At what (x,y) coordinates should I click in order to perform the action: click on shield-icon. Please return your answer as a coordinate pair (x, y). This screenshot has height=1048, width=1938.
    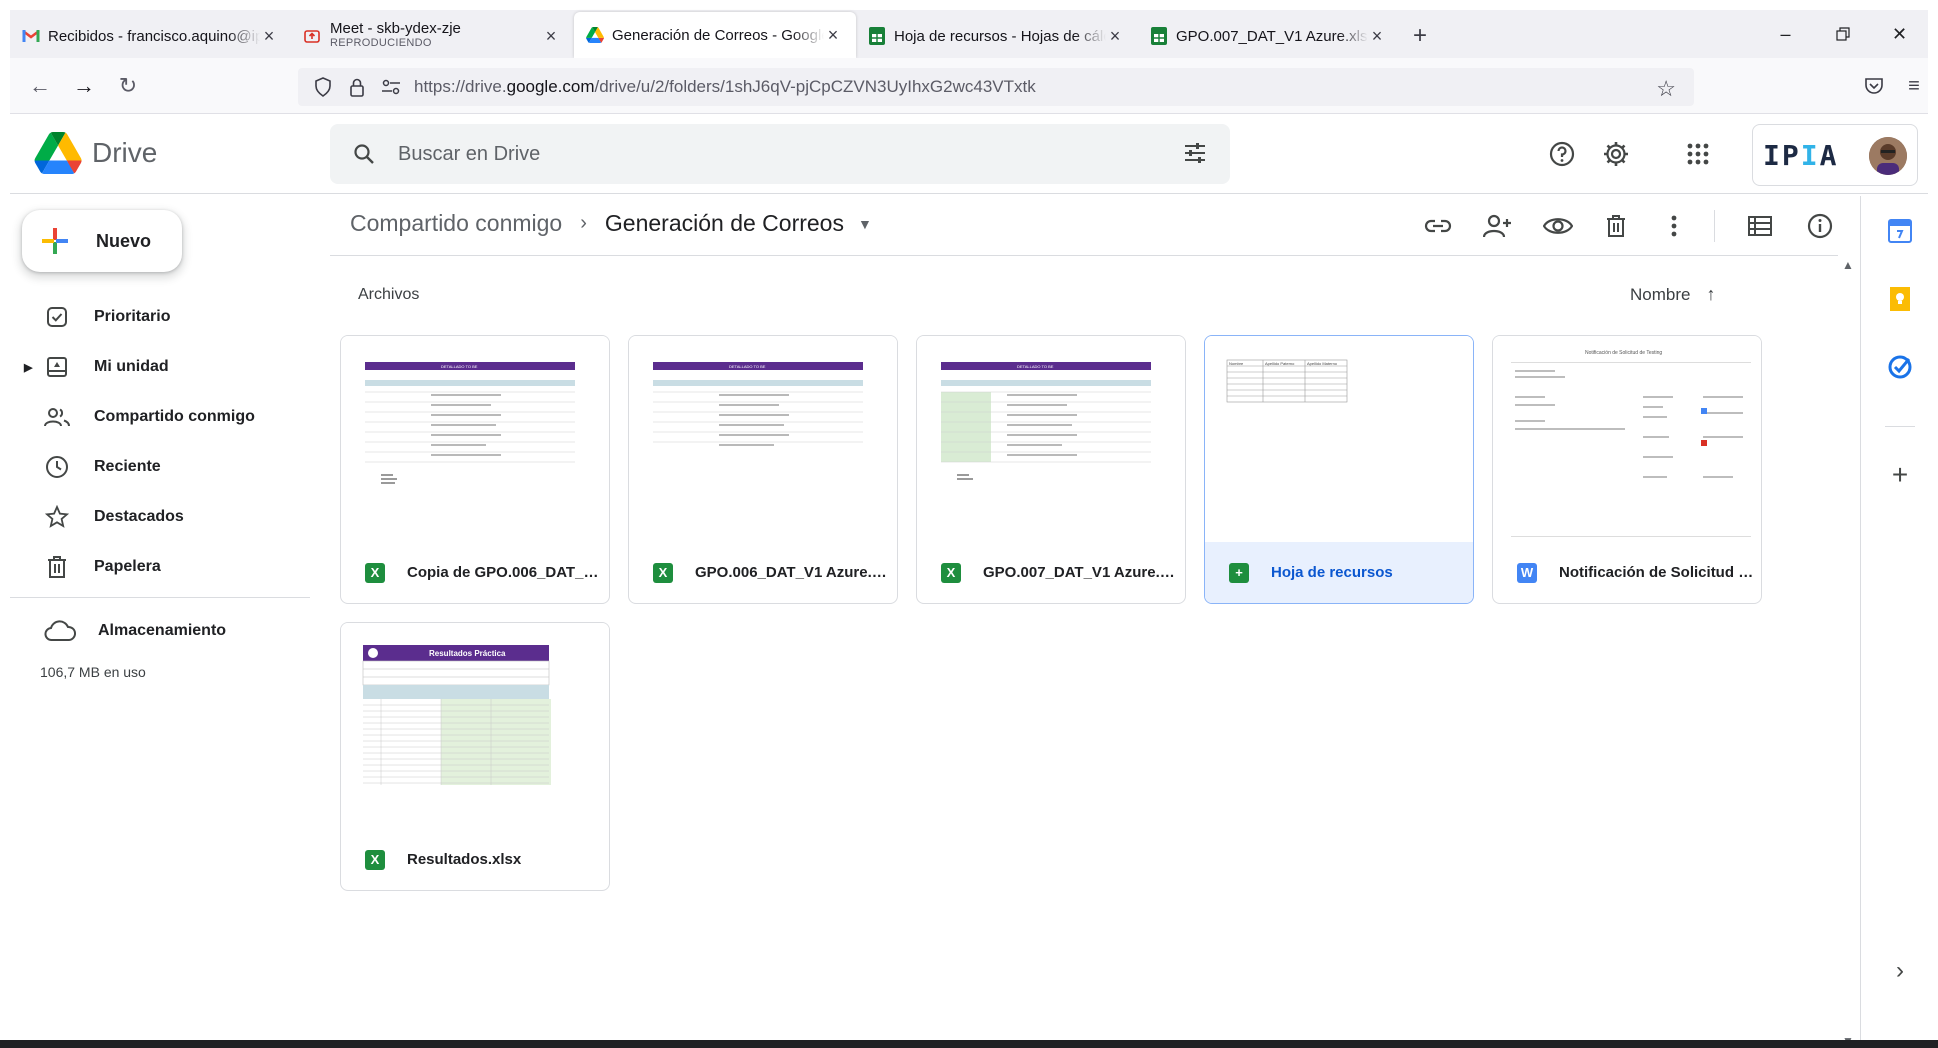
    Looking at the image, I should click on (323, 87).